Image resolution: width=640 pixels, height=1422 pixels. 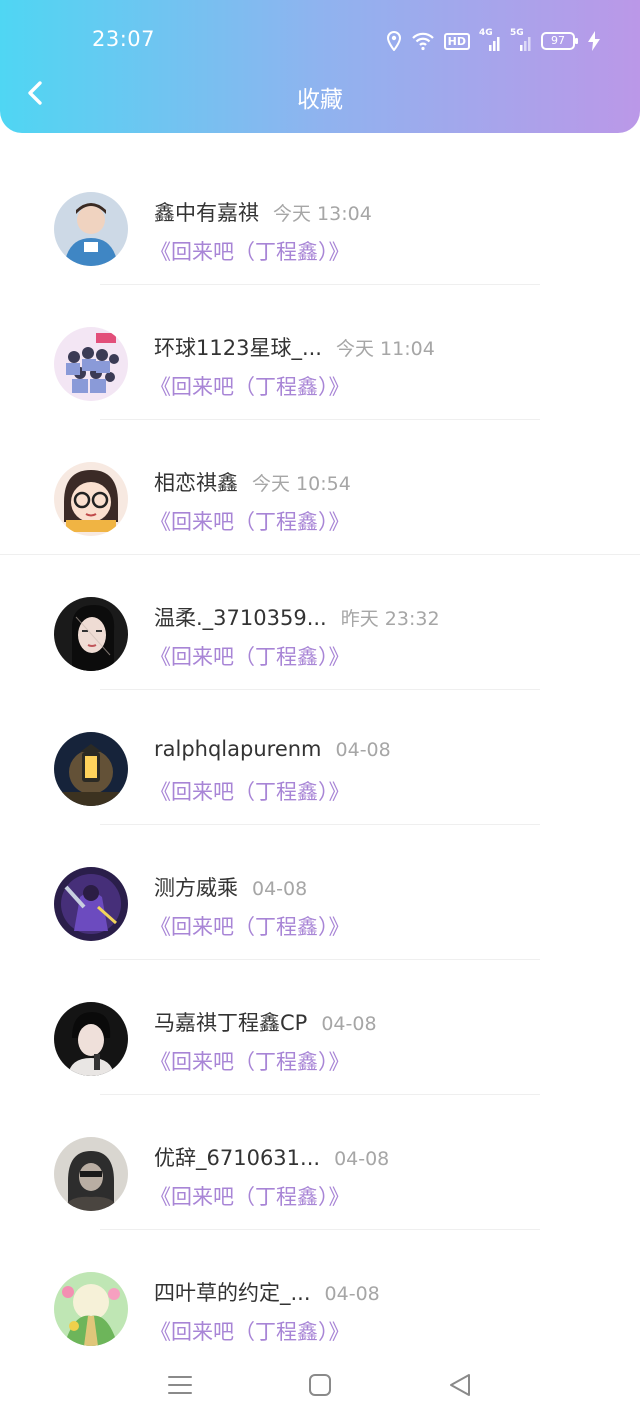 I want to click on user-name-row: 优辞_6710631... 04-08, so click(x=271, y=1157).